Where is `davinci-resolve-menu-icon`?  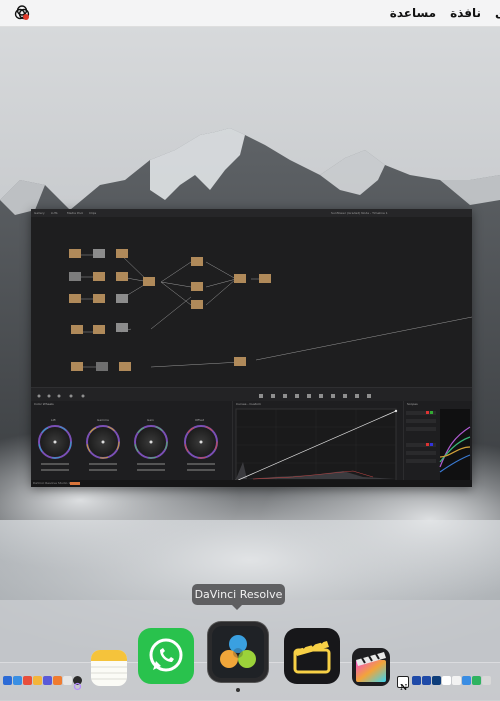 davinci-resolve-menu-icon is located at coordinates (22, 13).